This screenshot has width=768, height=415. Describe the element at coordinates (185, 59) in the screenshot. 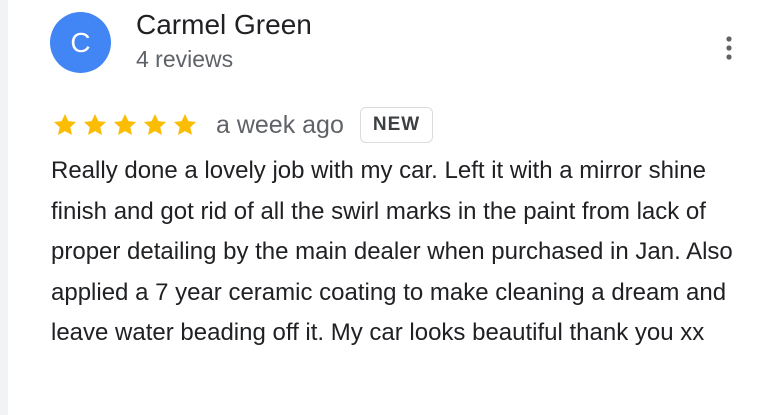

I see `reviewer-review-count: 4 reviews` at that location.